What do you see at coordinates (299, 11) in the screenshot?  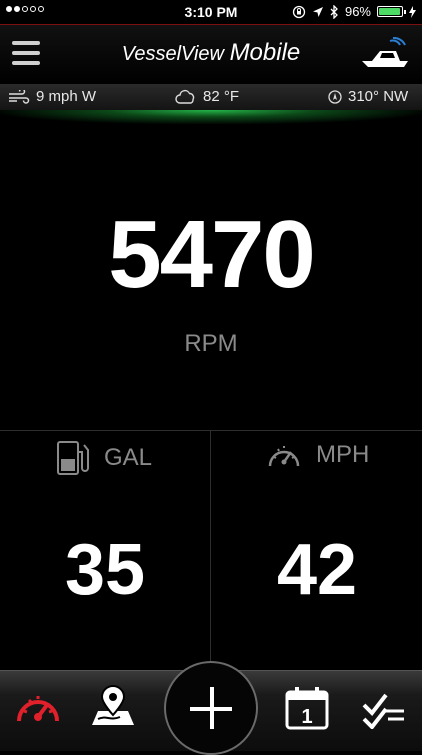 I see `orientation-lock-icon` at bounding box center [299, 11].